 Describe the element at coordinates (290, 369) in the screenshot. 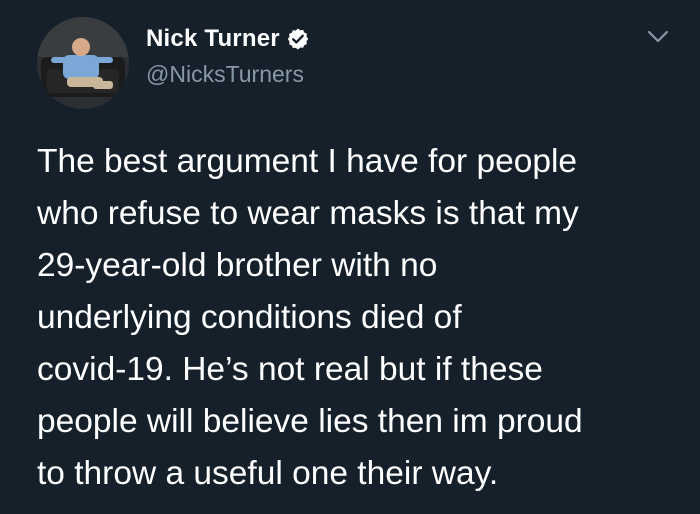

I see `tweet-text-line: covid-19. He’s not real but if these` at that location.